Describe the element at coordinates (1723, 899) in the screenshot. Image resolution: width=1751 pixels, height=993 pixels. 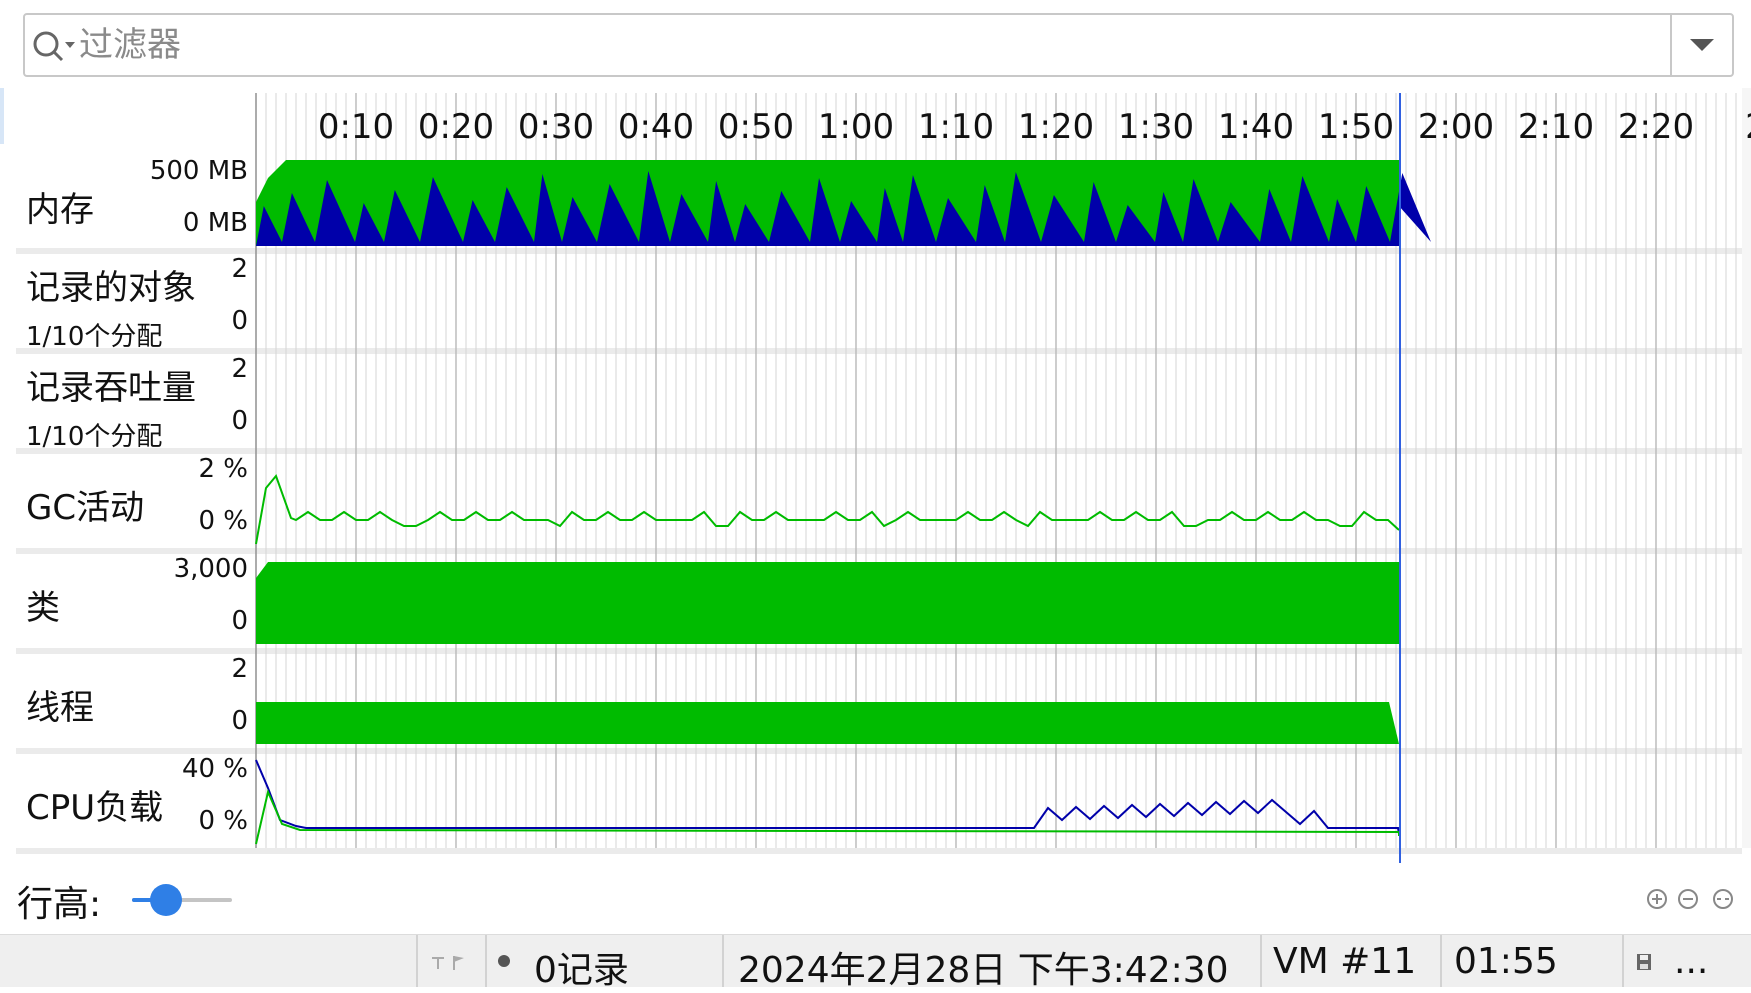
I see `zoom-fit-icon` at that location.